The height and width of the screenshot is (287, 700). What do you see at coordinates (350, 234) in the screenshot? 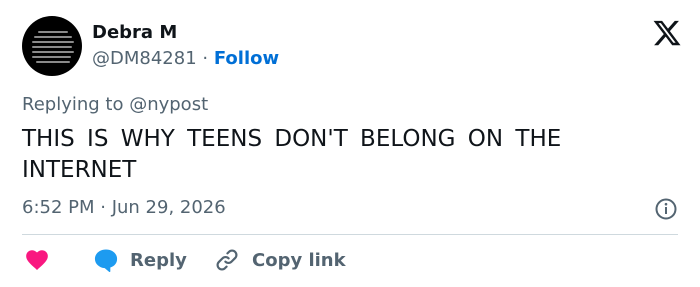
I see `divider` at bounding box center [350, 234].